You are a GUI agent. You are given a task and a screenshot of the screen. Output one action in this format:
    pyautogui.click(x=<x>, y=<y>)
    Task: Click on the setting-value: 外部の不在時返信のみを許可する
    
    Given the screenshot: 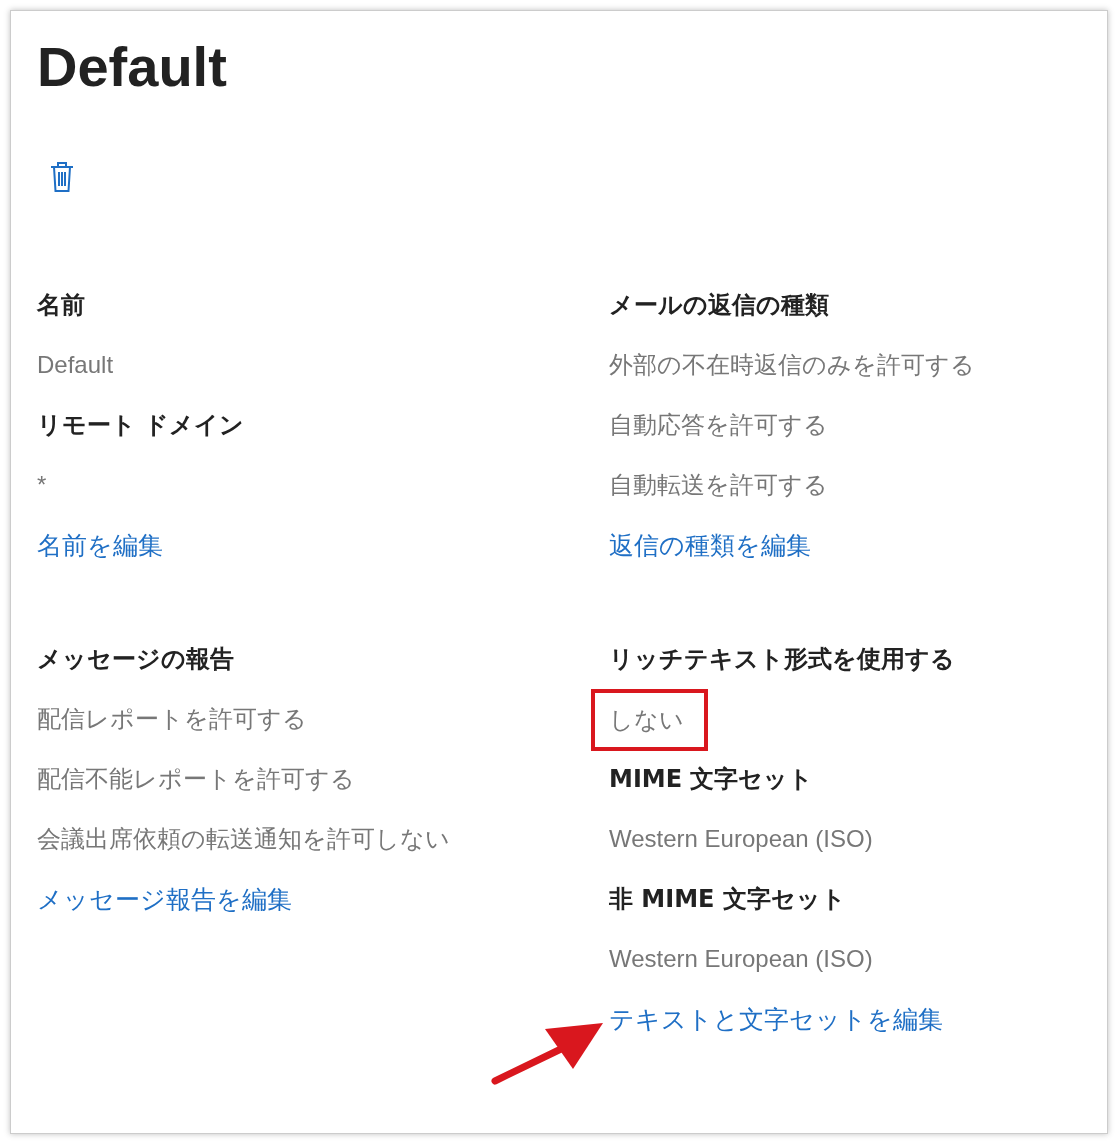 What is the action you would take?
    pyautogui.click(x=792, y=365)
    